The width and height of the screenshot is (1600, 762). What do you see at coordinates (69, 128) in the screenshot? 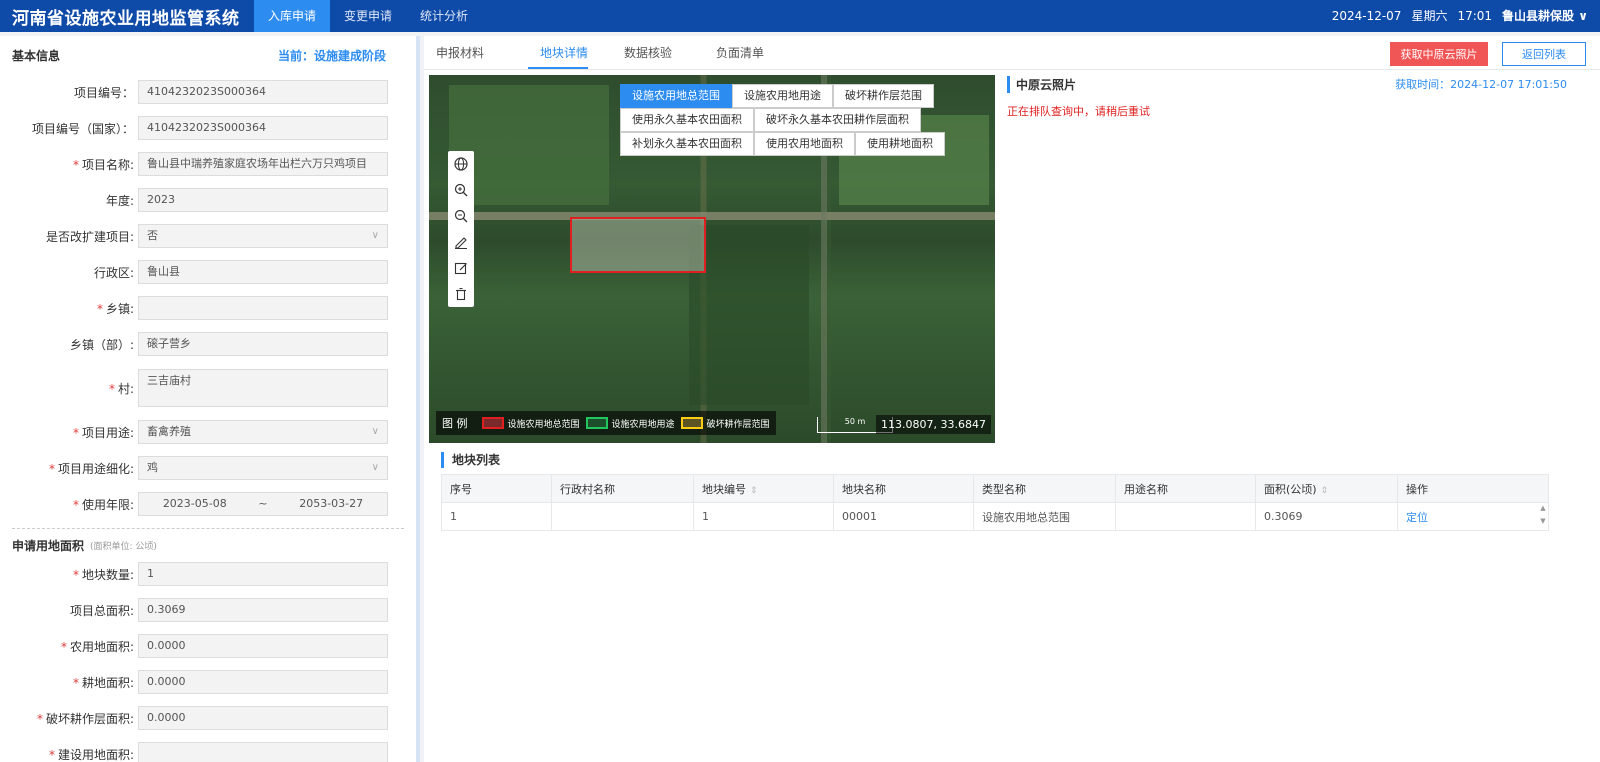
I see `field-label-wrap: 项目编号（国家）：` at bounding box center [69, 128].